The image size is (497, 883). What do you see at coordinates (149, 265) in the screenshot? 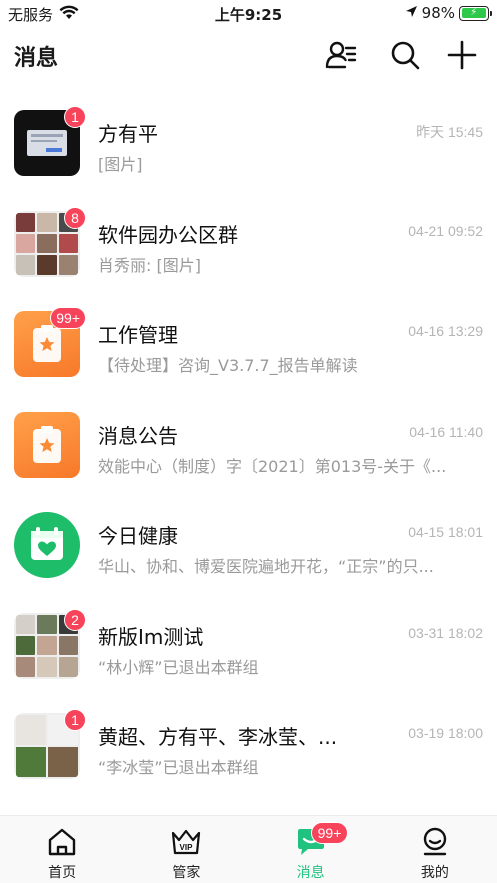
I see `conversation-preview: 肖秀丽: [图片]` at bounding box center [149, 265].